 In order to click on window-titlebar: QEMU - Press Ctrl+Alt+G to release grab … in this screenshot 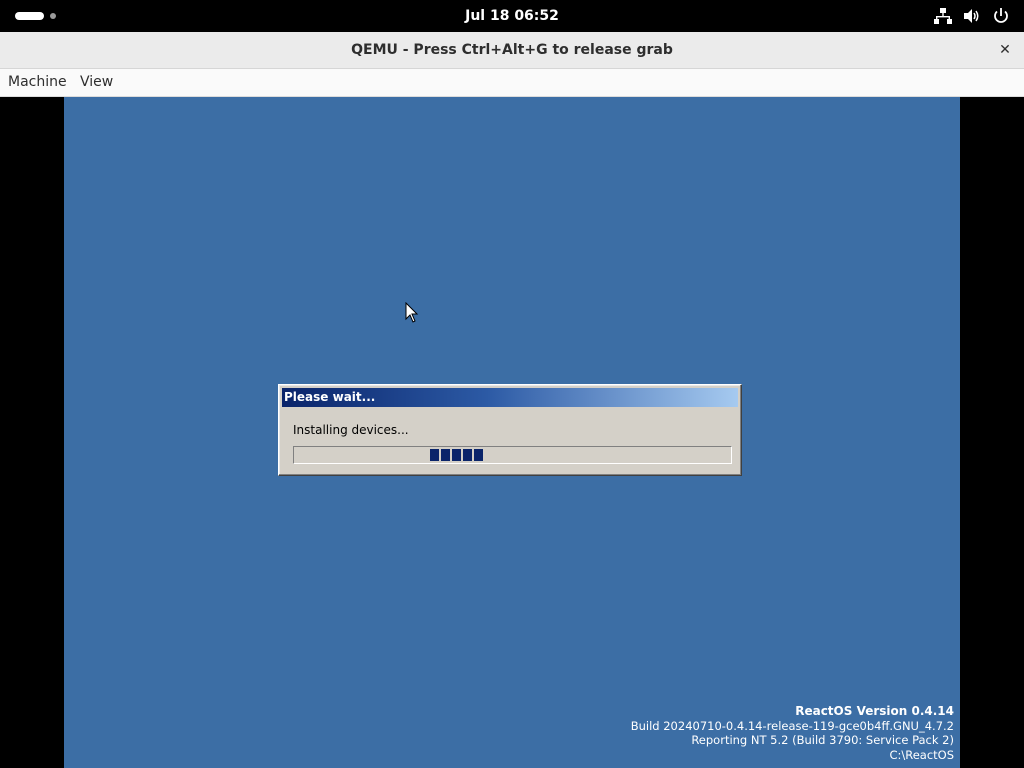, I will do `click(512, 50)`.